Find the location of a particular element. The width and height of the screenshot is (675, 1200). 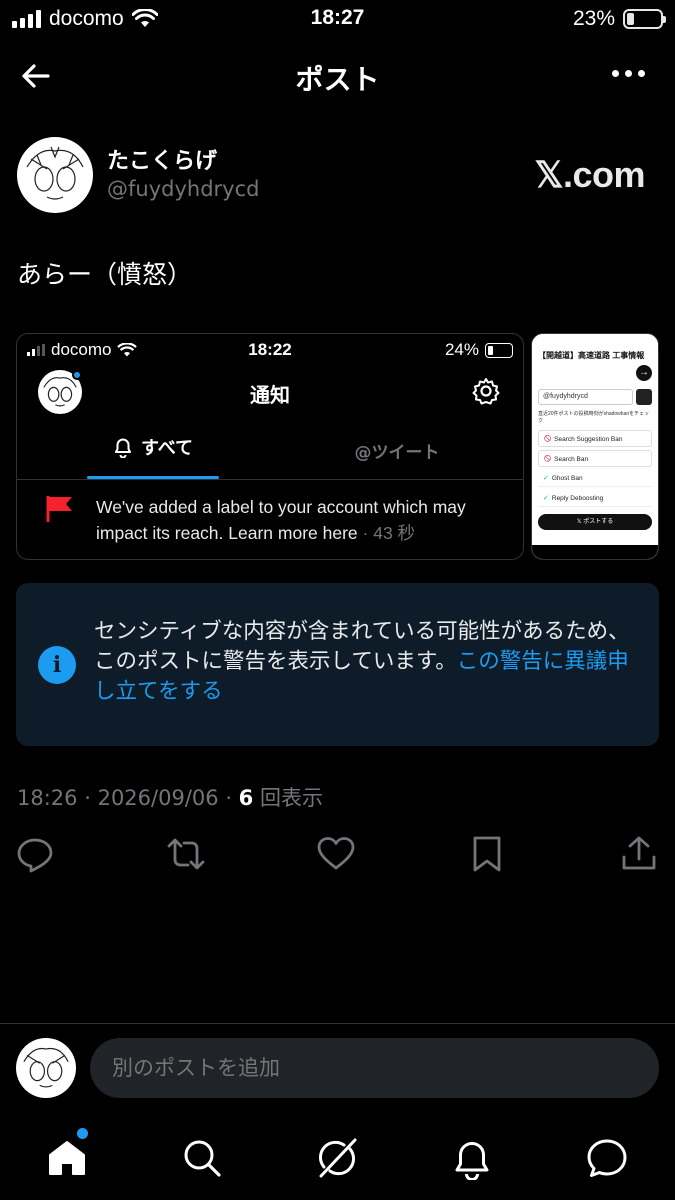

media2-row-label: Search Ban is located at coordinates (571, 459).